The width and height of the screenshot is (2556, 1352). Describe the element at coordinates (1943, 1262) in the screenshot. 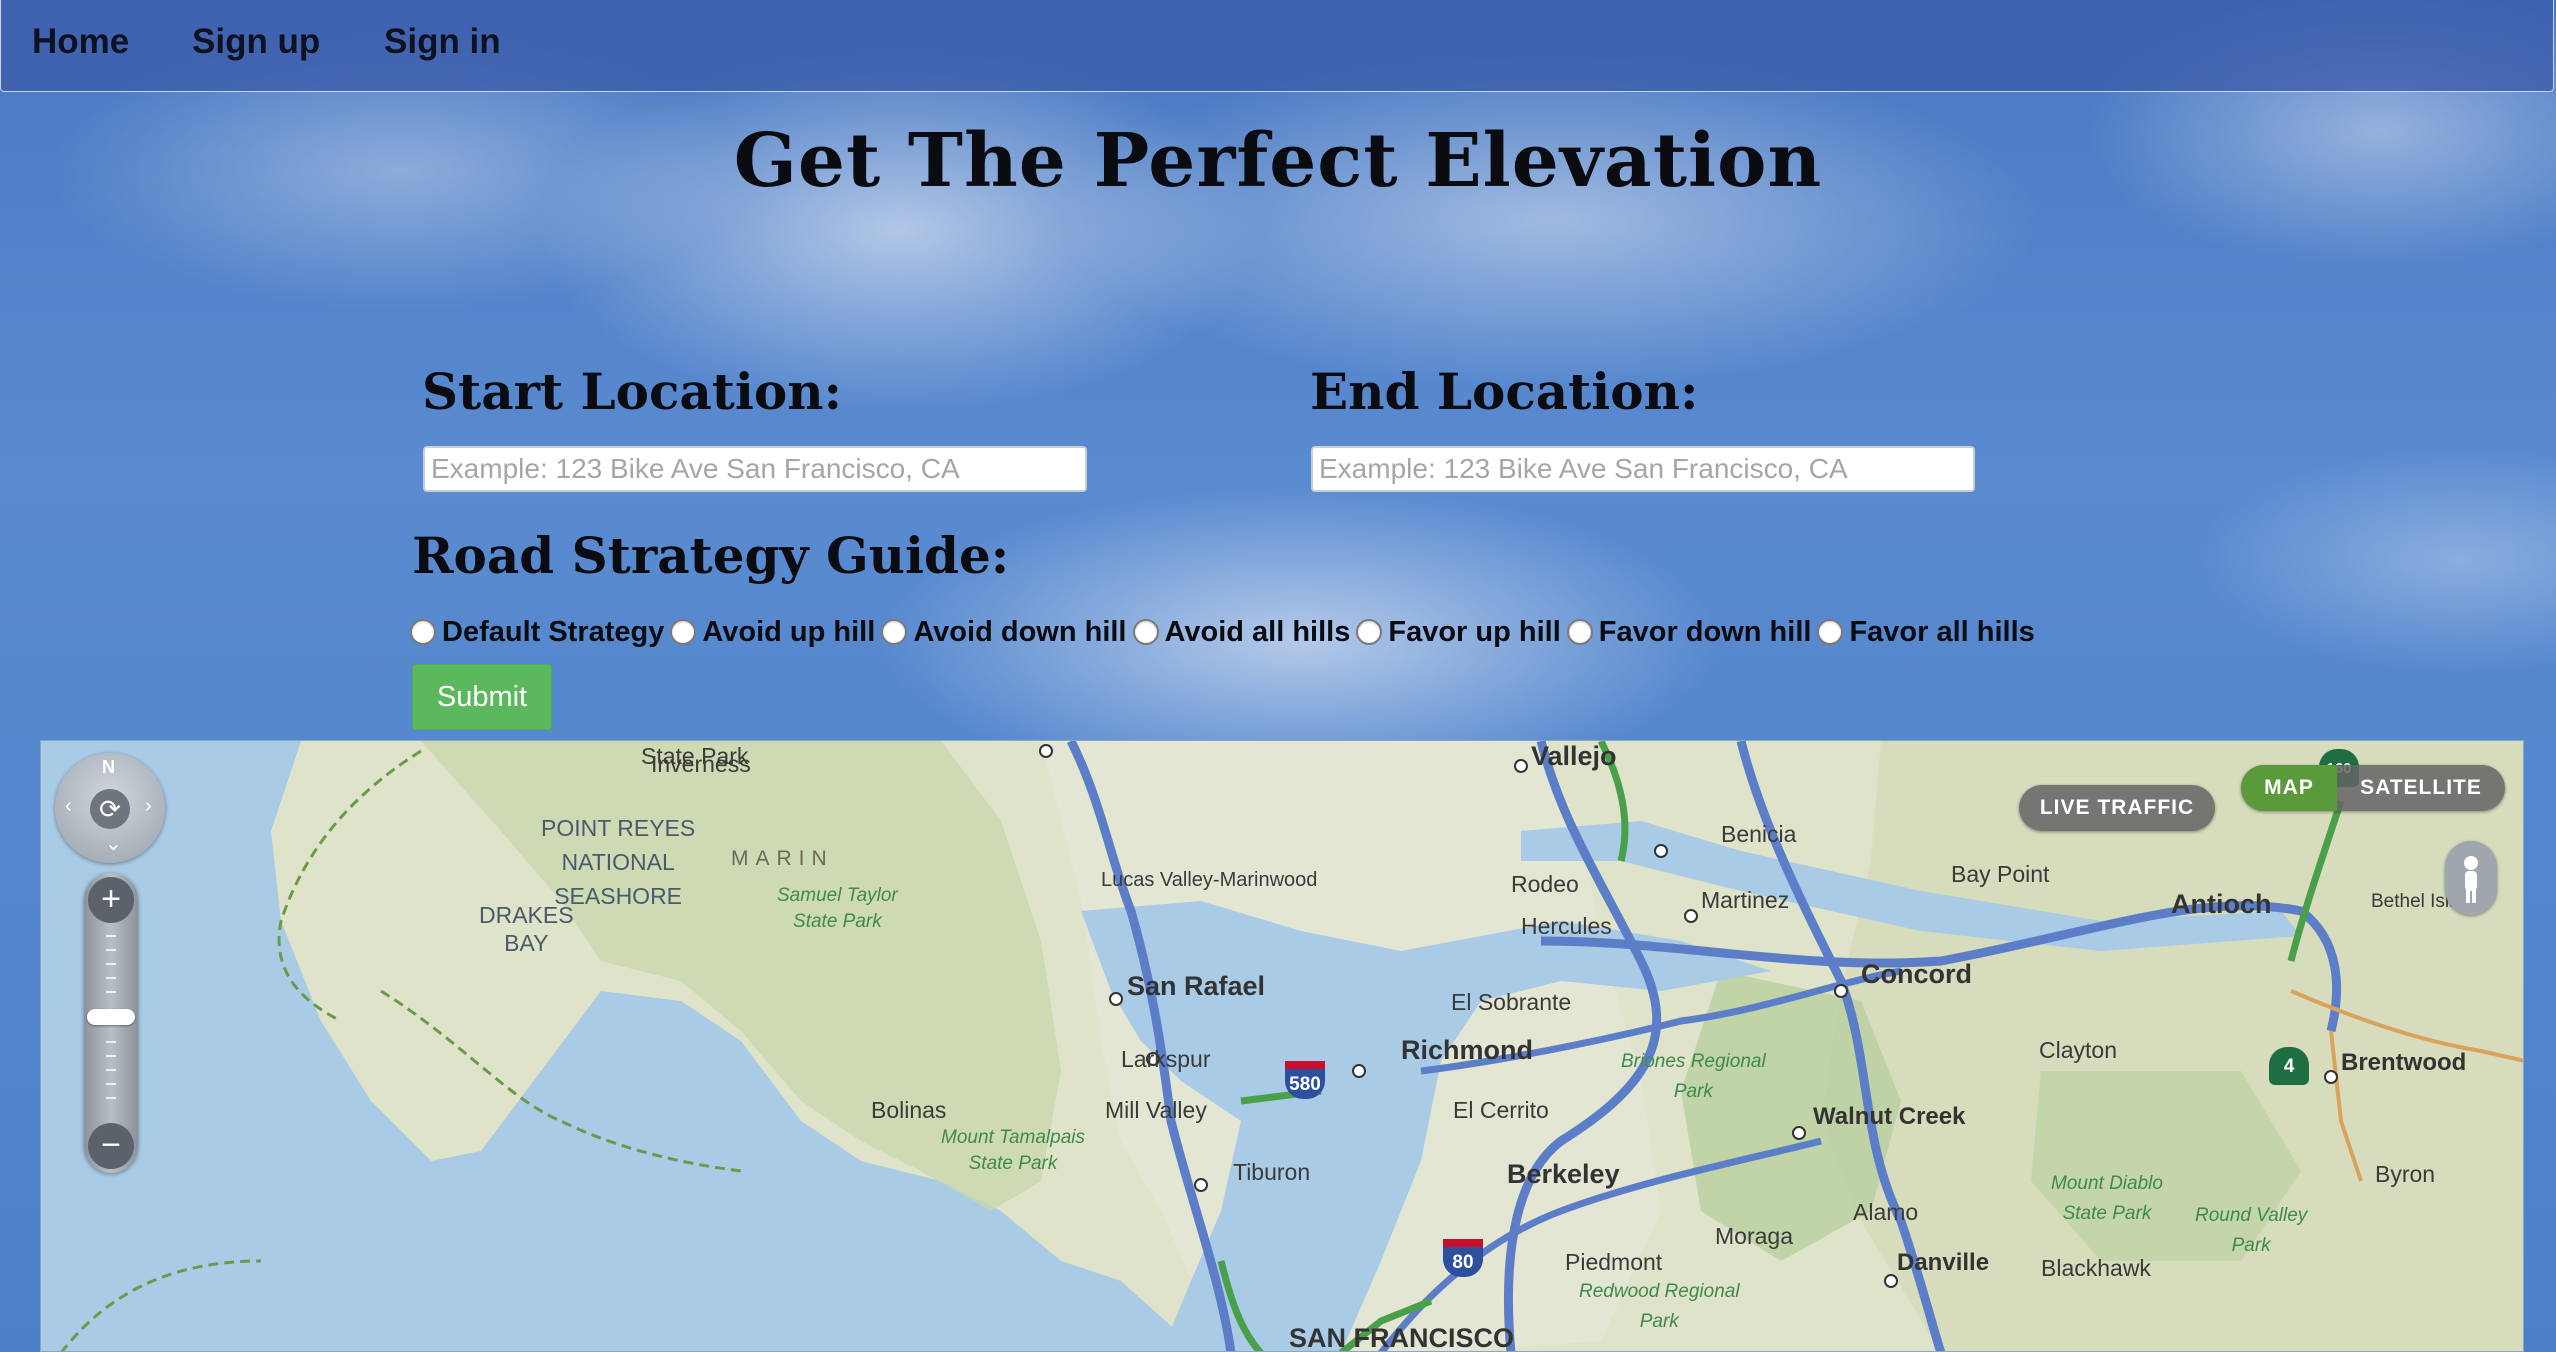

I see `map-label-danville: Danville` at that location.